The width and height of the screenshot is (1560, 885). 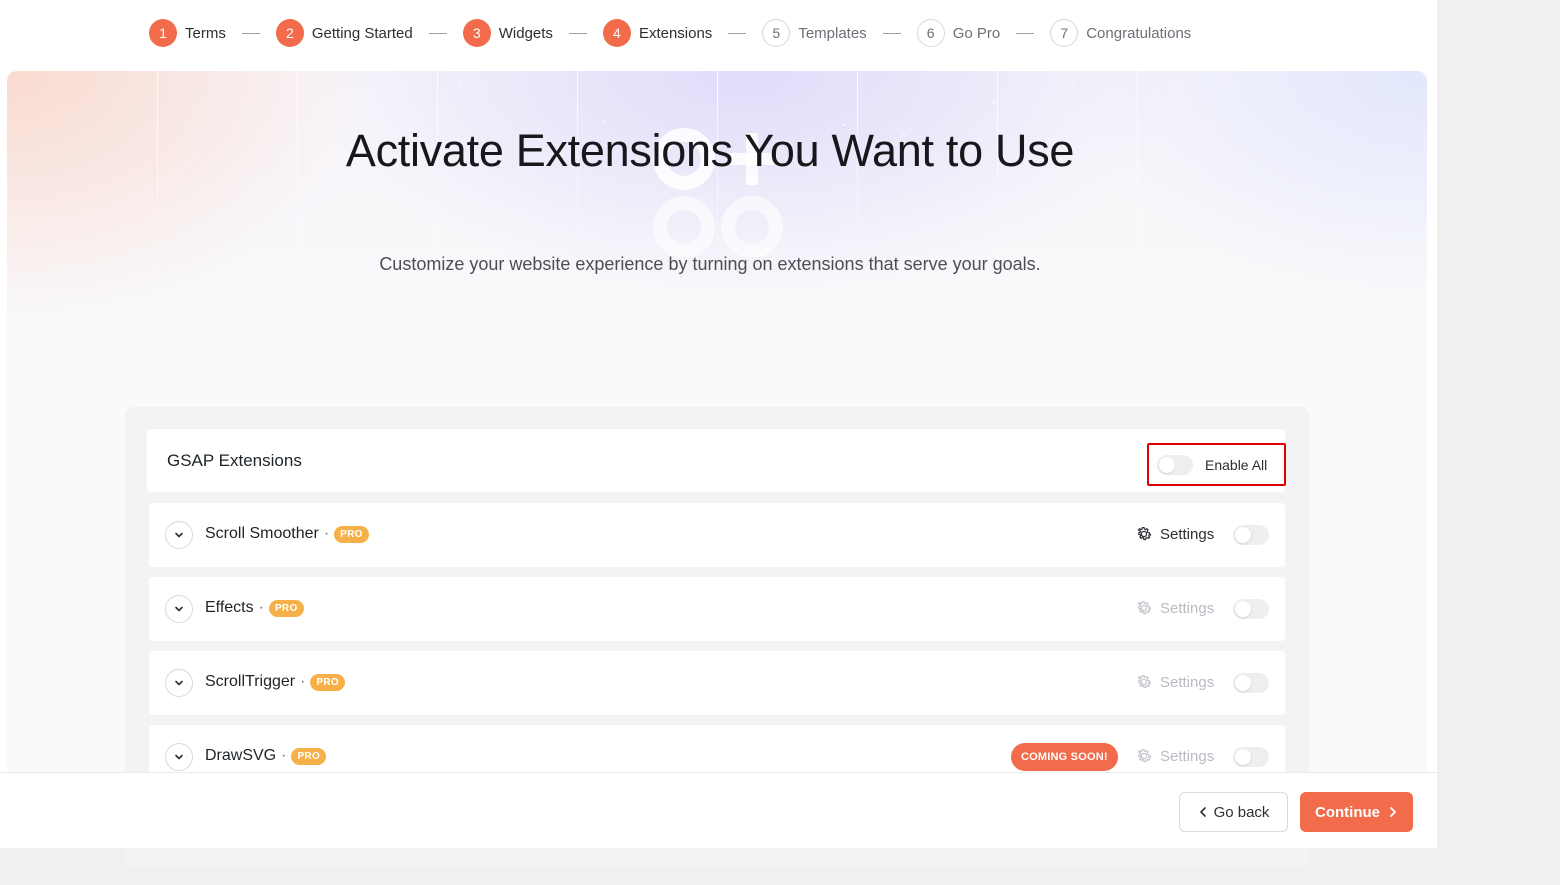 I want to click on step-number: 6, so click(x=930, y=33).